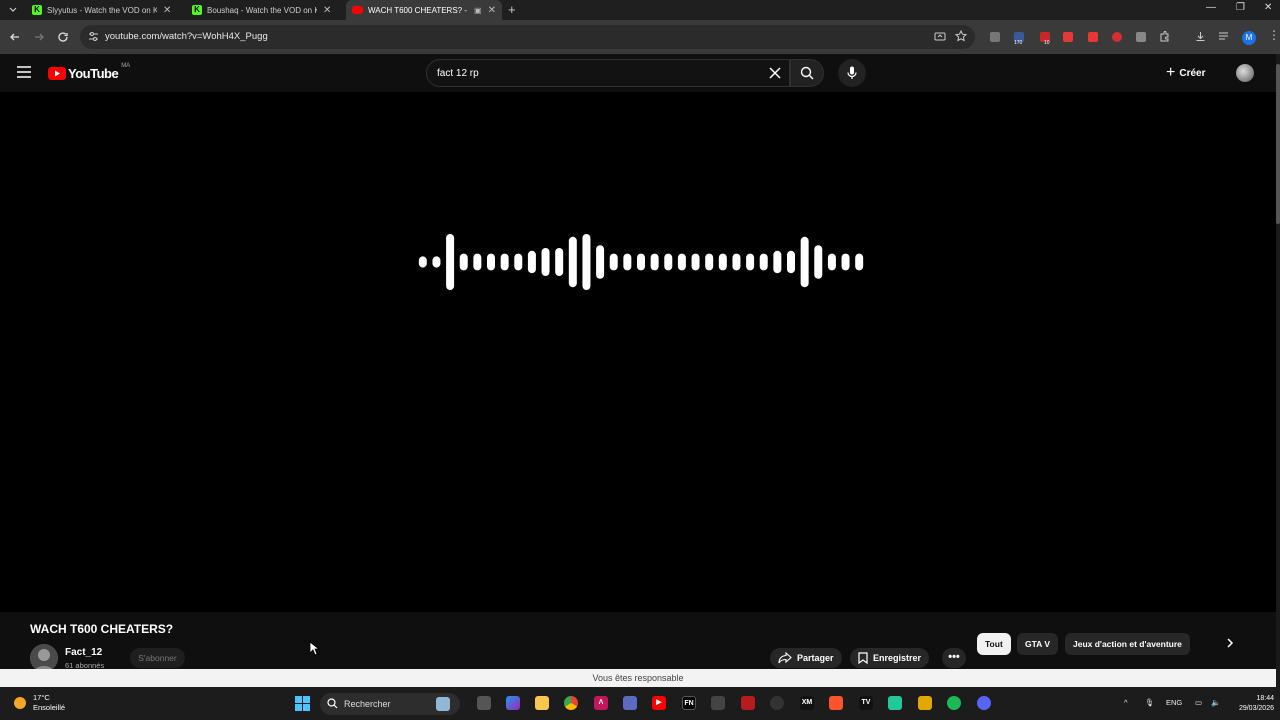  What do you see at coordinates (852, 73) in the screenshot?
I see `voice-search-button` at bounding box center [852, 73].